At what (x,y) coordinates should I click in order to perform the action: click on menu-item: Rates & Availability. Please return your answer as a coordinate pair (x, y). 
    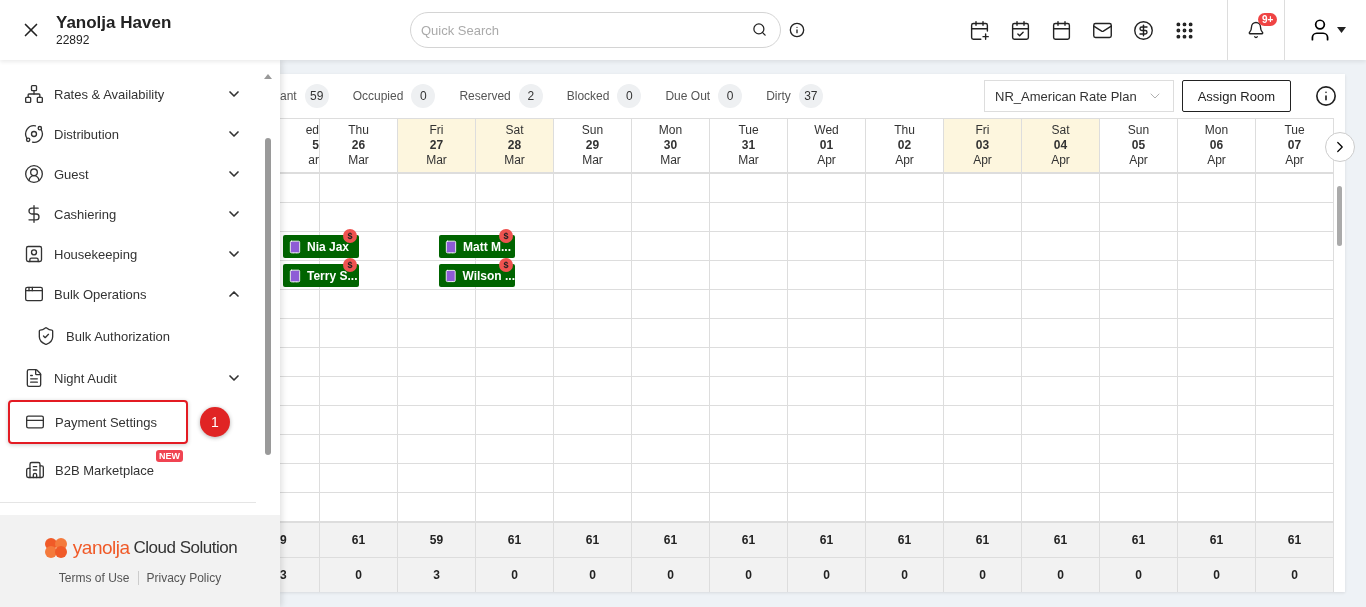
    Looking at the image, I should click on (128, 94).